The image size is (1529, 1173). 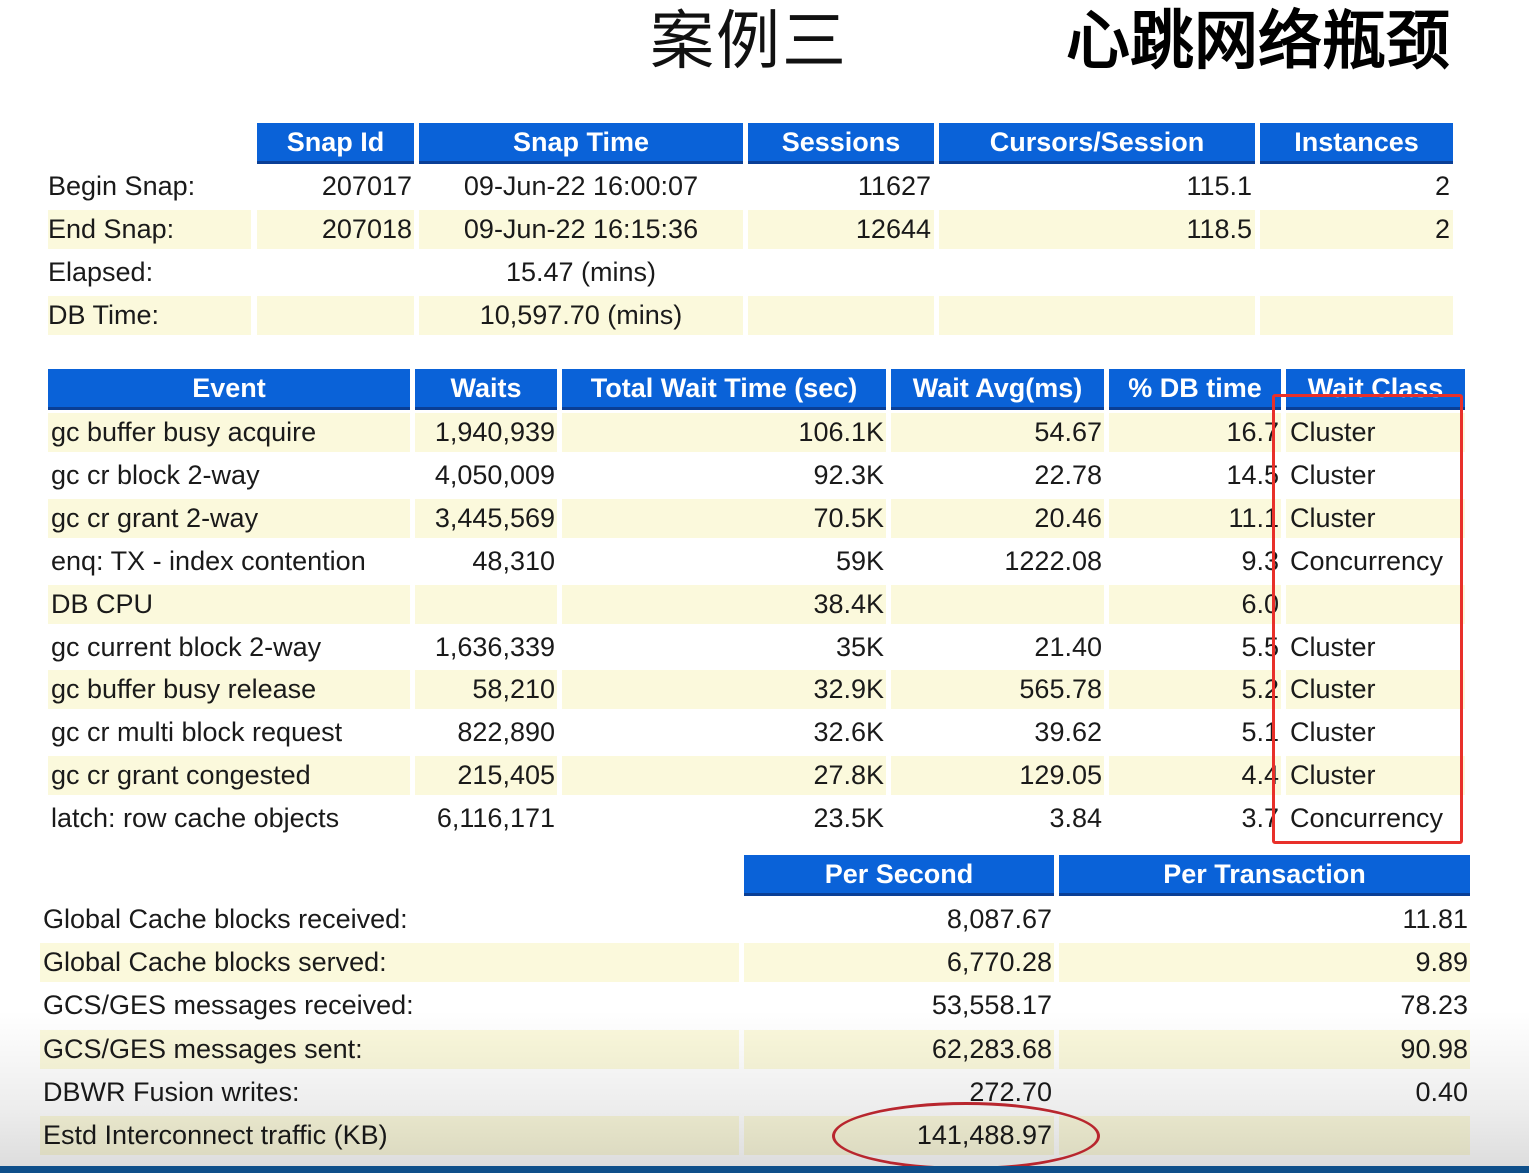 What do you see at coordinates (486, 432) in the screenshot?
I see `event-waits: 1,940,939` at bounding box center [486, 432].